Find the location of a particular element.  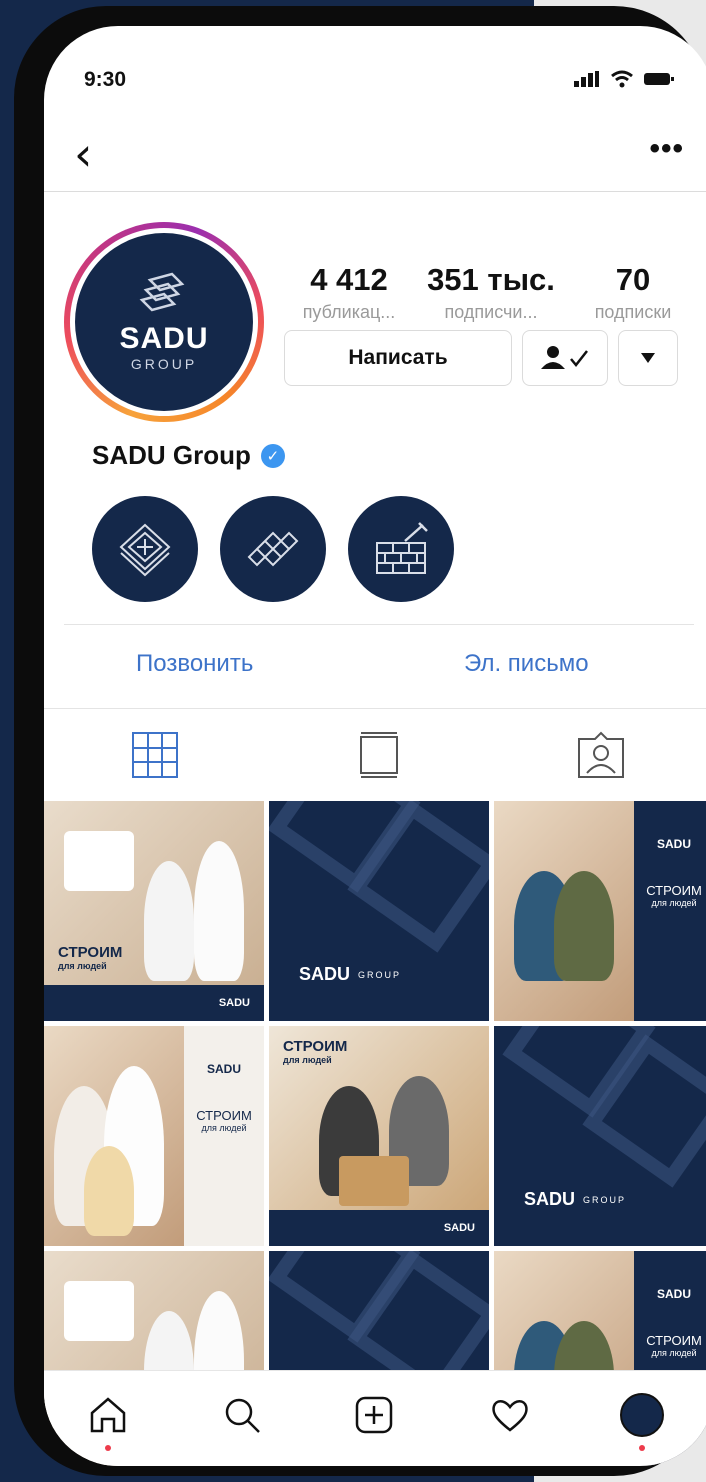

profile-indicator-dot is located at coordinates (642, 1448).